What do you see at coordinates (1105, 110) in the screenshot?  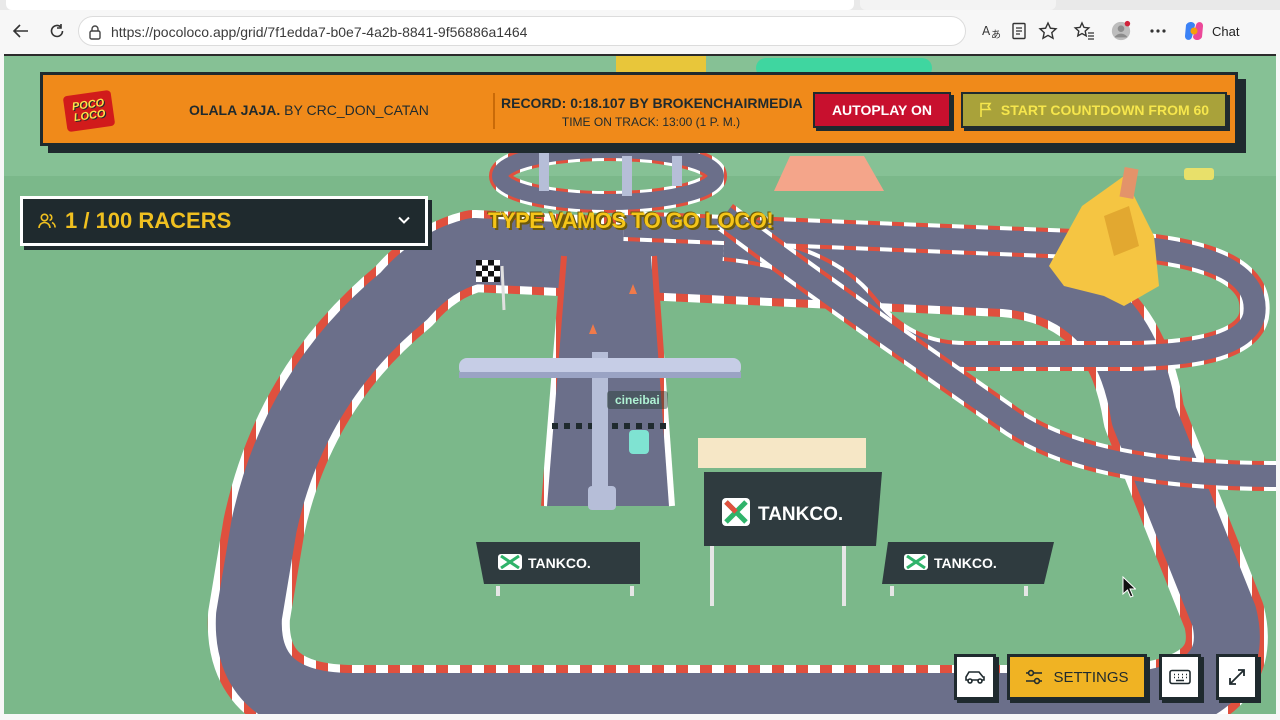 I see `countdown-label: START COUNTDOWN FROM 60` at bounding box center [1105, 110].